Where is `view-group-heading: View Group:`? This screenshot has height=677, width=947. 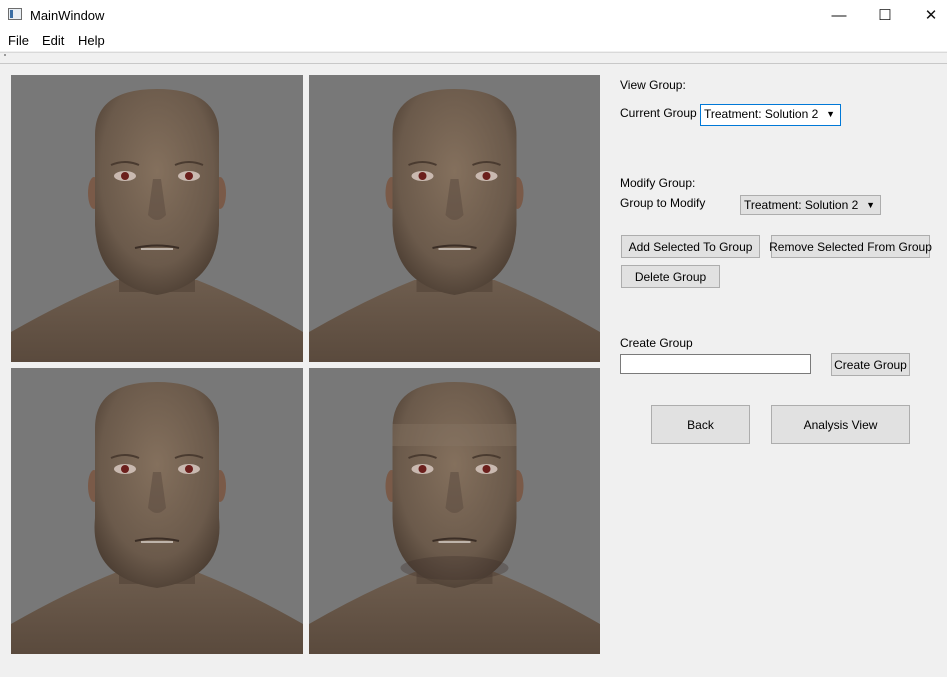 view-group-heading: View Group: is located at coordinates (653, 85).